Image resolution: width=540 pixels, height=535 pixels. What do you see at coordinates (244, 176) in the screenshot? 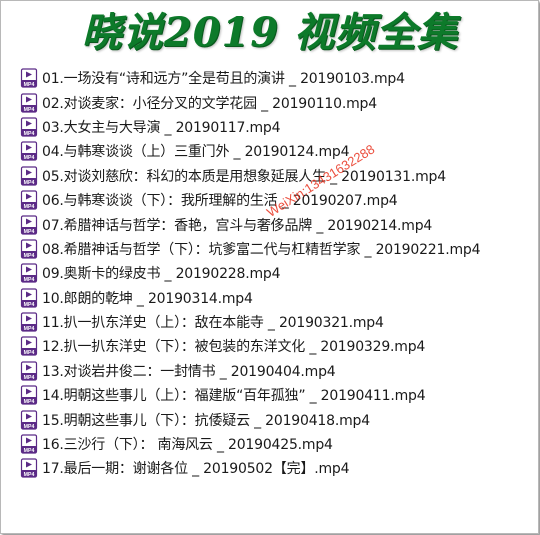
I see `file-name: 05.对谈刘慈欣：科幻的本质是用想象延展人生 _ 20190131.mp4` at bounding box center [244, 176].